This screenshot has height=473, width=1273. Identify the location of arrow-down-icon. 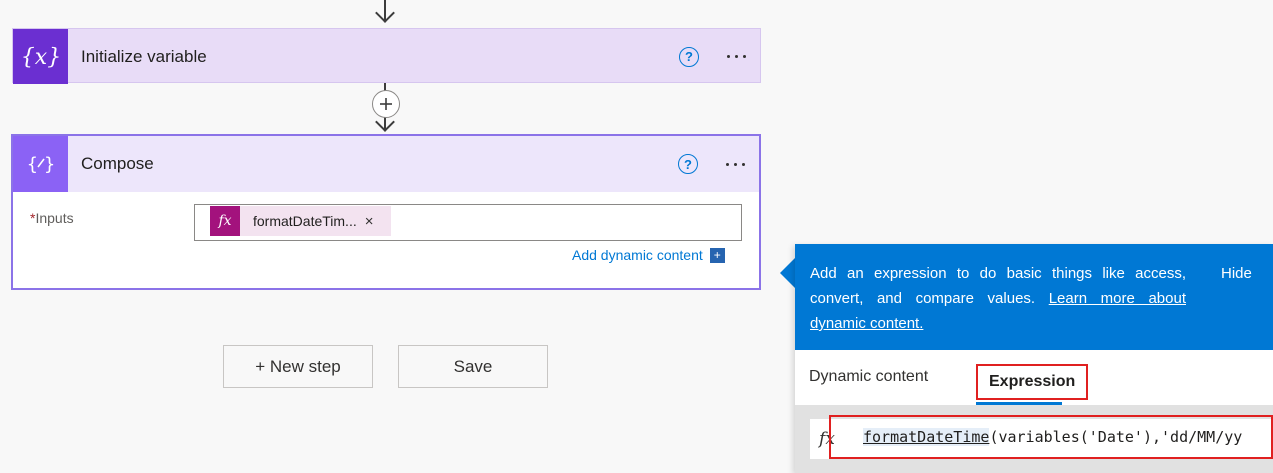
(385, 13).